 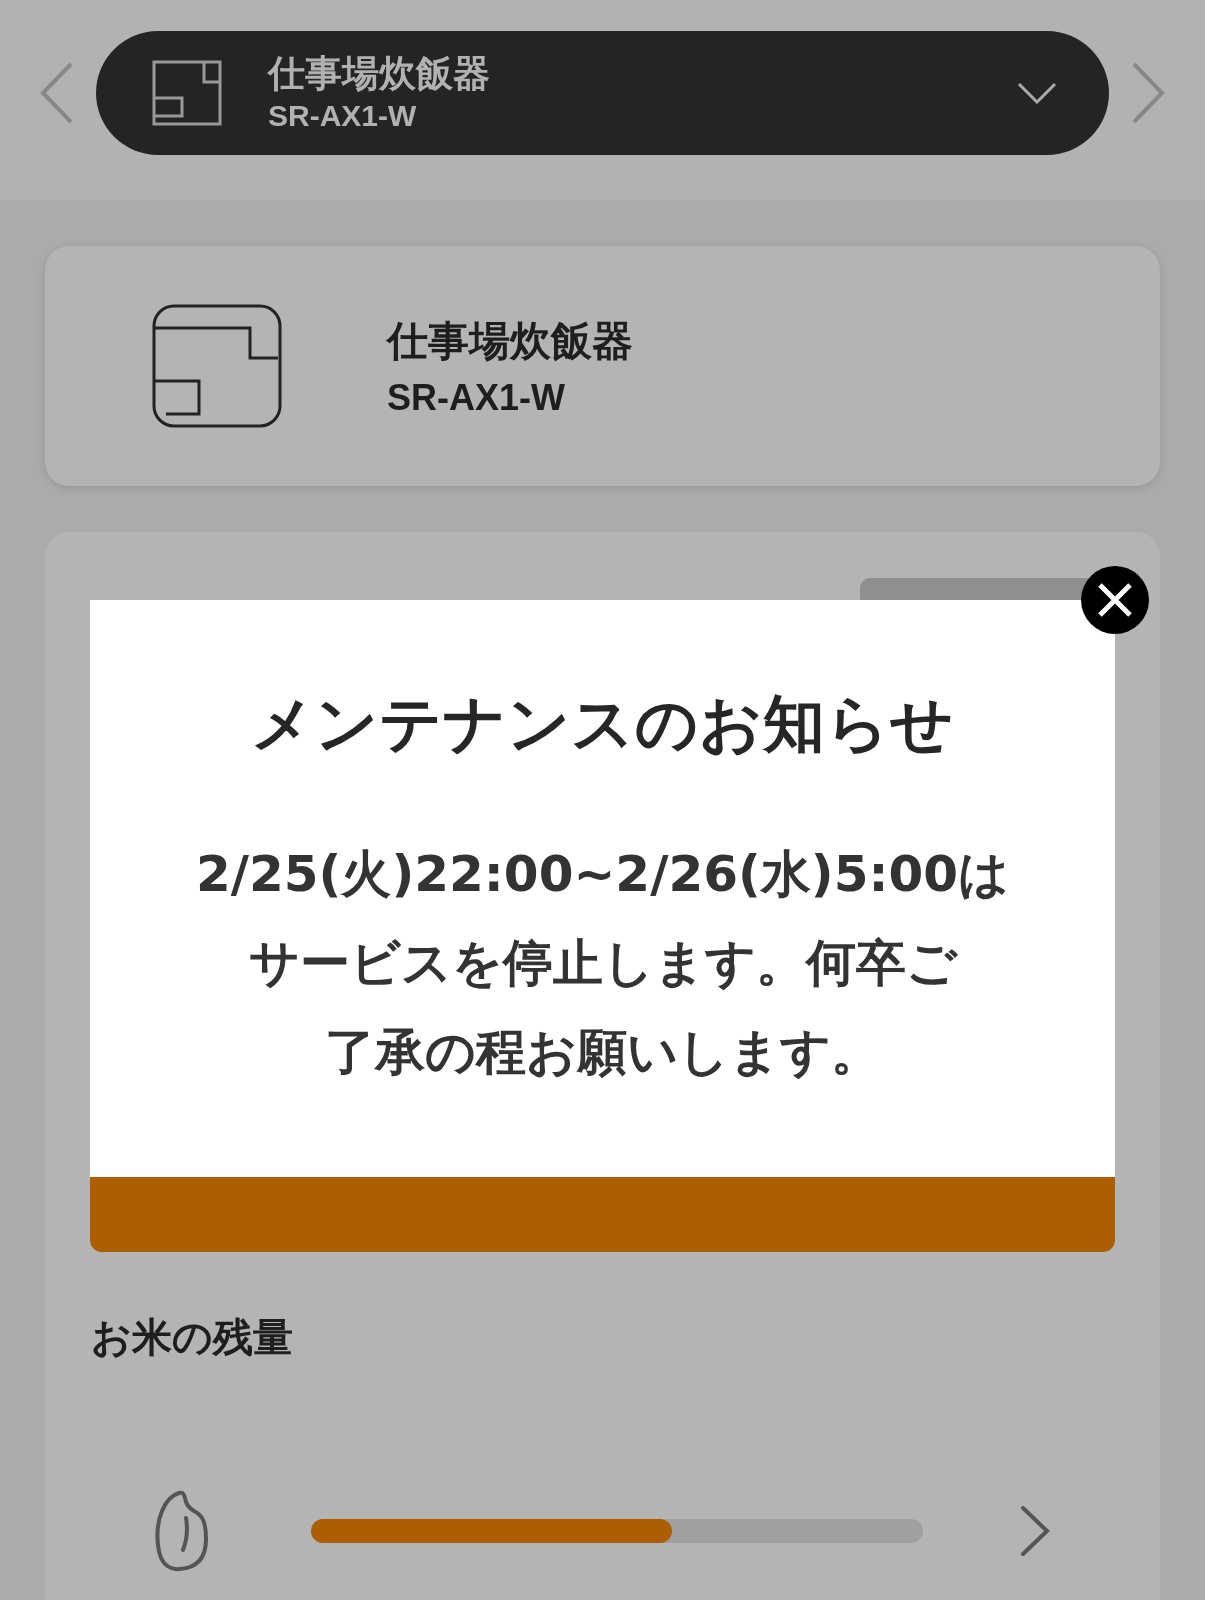 I want to click on chevron-right-icon, so click(x=1035, y=1531).